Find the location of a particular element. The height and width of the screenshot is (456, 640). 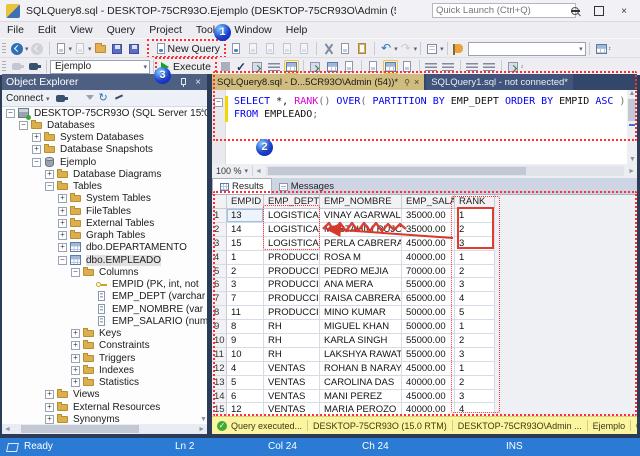

tree-item-indexes: + Indexes is located at coordinates (104, 370).